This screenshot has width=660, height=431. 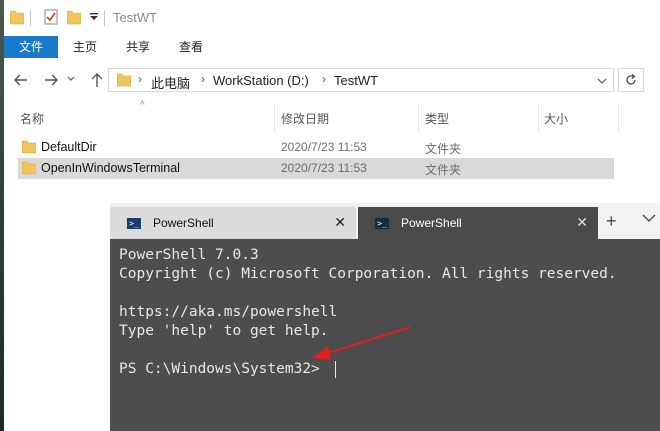 I want to click on window-title: TestWT, so click(x=135, y=17).